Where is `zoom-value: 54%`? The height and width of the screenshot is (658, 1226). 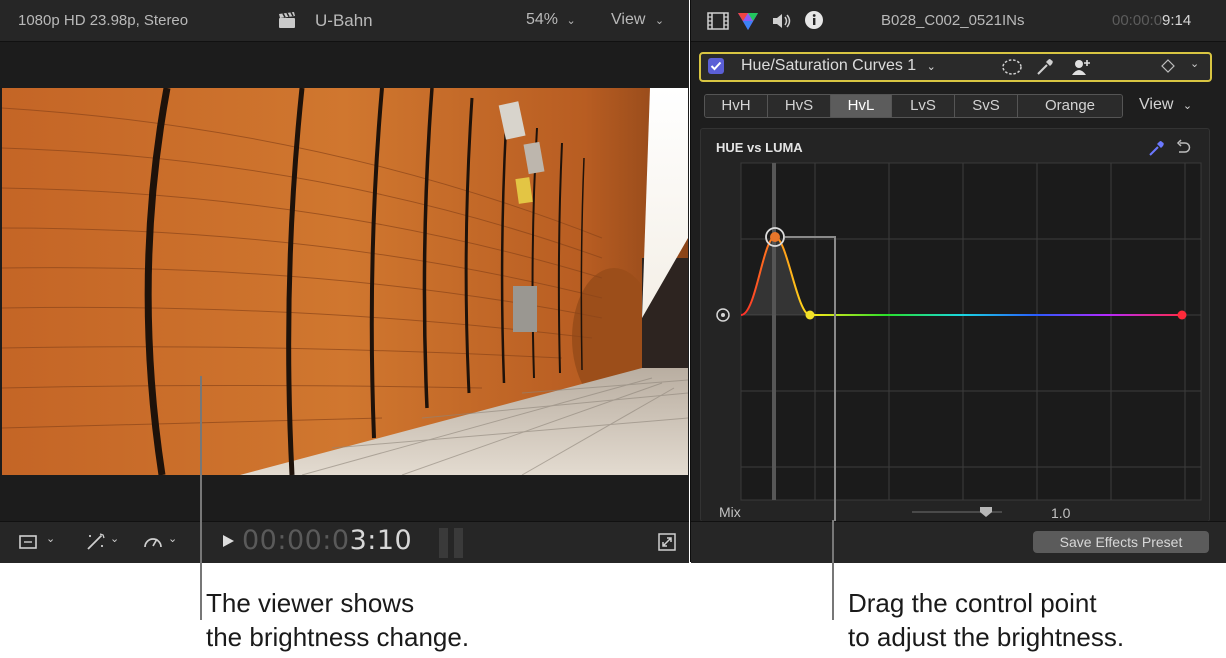
zoom-value: 54% is located at coordinates (542, 19).